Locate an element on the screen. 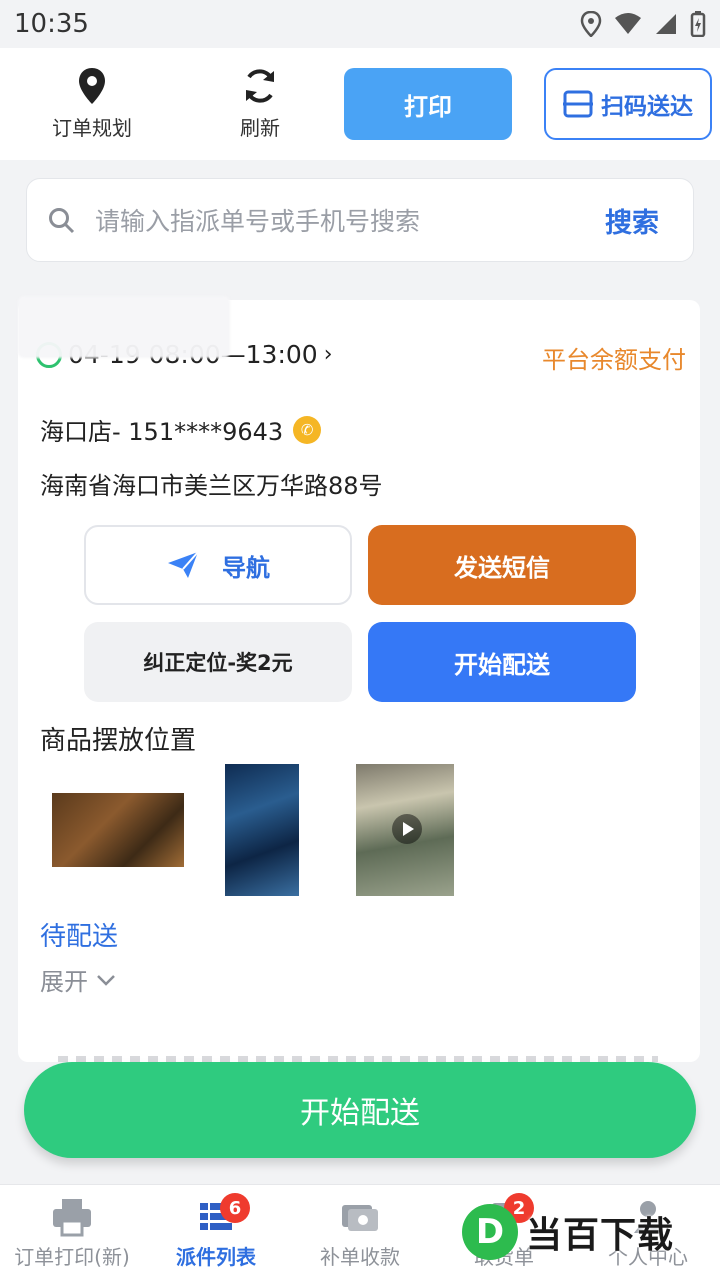 This screenshot has height=1280, width=720. print-label: 打印 is located at coordinates (428, 106).